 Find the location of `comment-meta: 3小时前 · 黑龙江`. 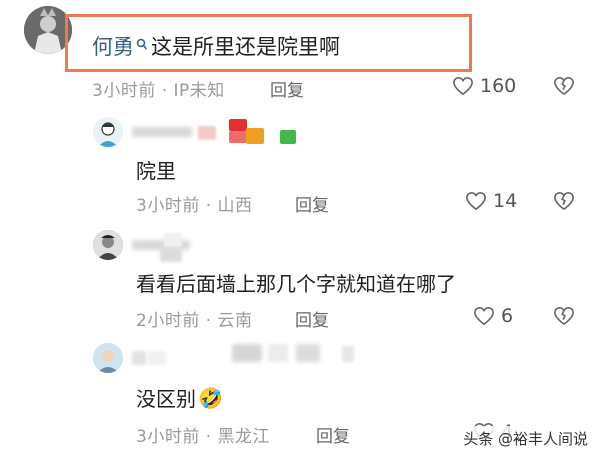

comment-meta: 3小时前 · 黑龙江 is located at coordinates (203, 434).